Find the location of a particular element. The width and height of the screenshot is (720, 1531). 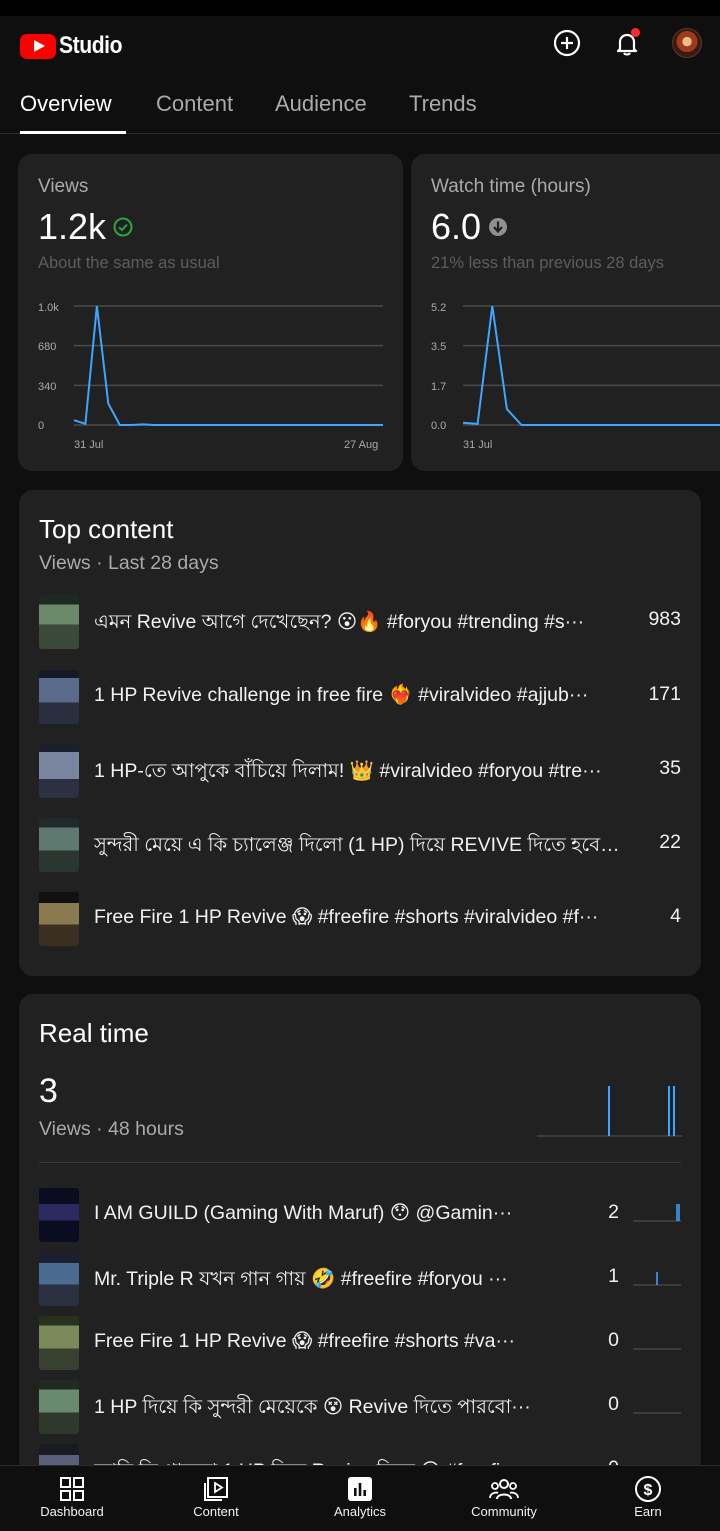

nav-label: Dashboard is located at coordinates (72, 1511).